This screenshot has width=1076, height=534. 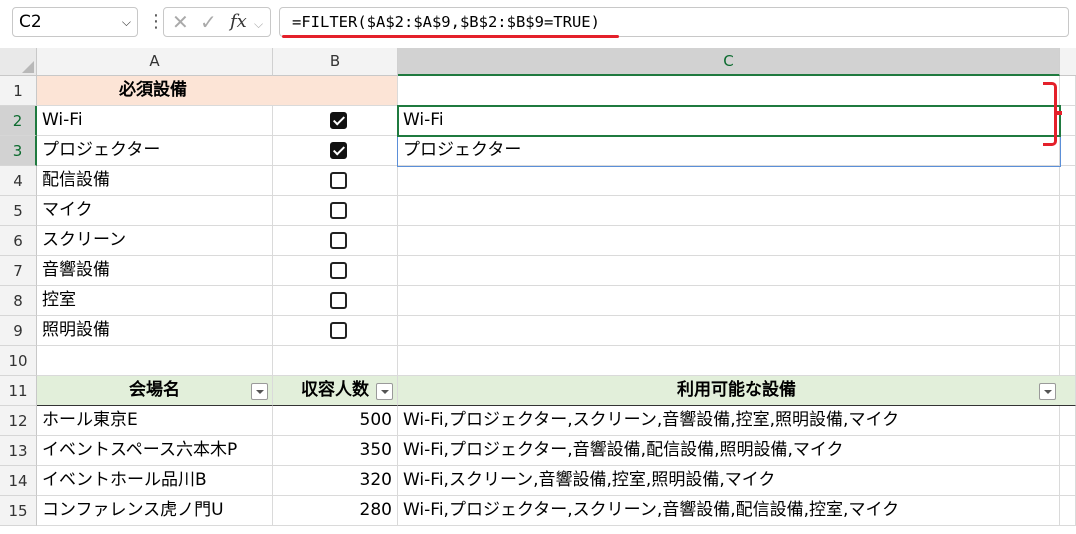 I want to click on select-all-button, so click(x=18, y=62).